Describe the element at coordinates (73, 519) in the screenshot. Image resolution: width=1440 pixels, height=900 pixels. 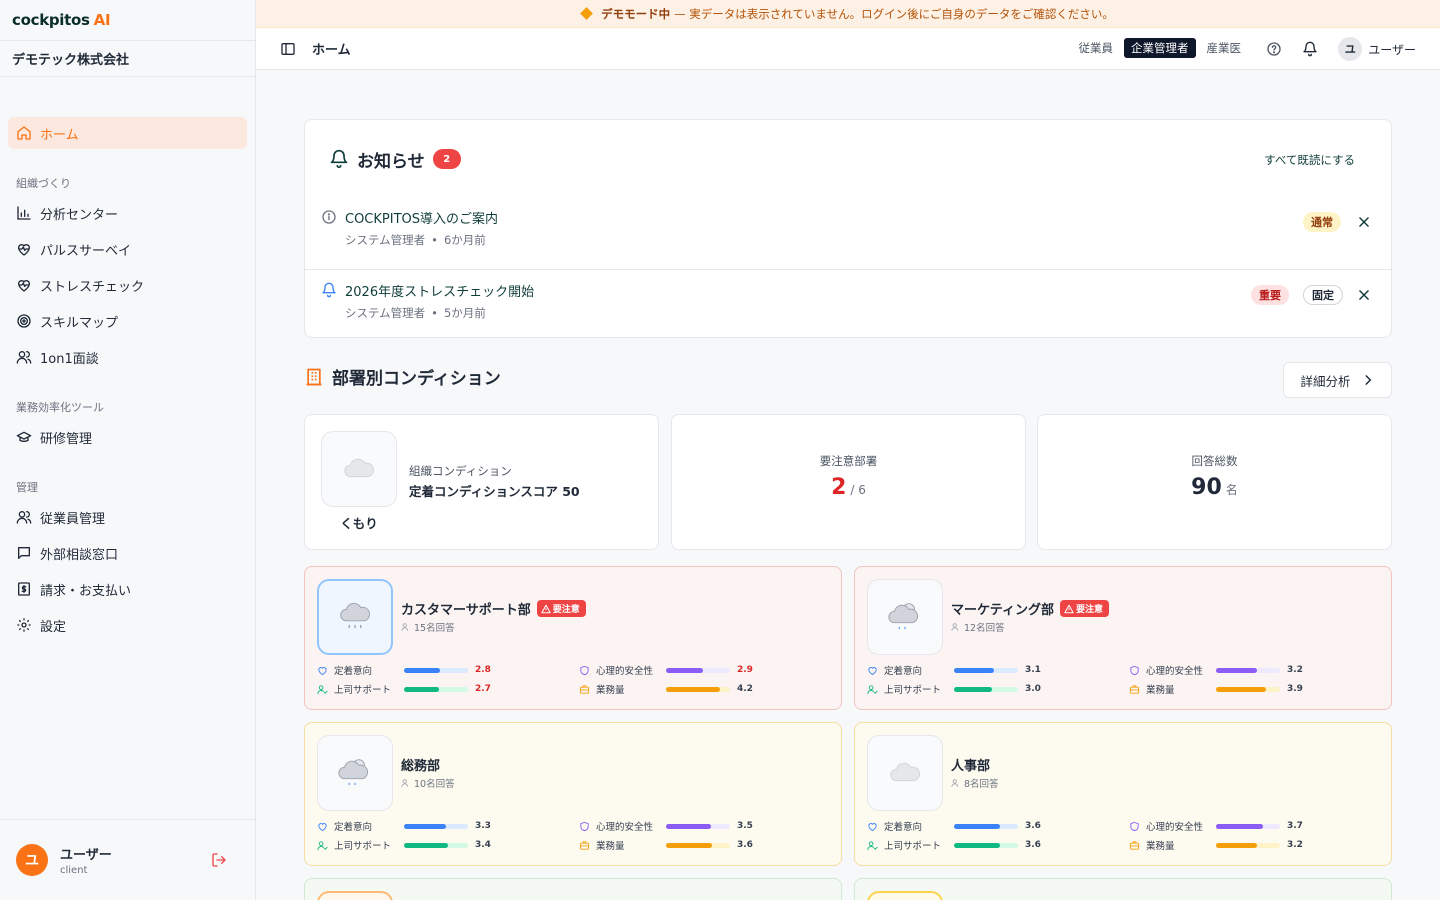
I see `sidebar-item-label: 従業員管理` at that location.